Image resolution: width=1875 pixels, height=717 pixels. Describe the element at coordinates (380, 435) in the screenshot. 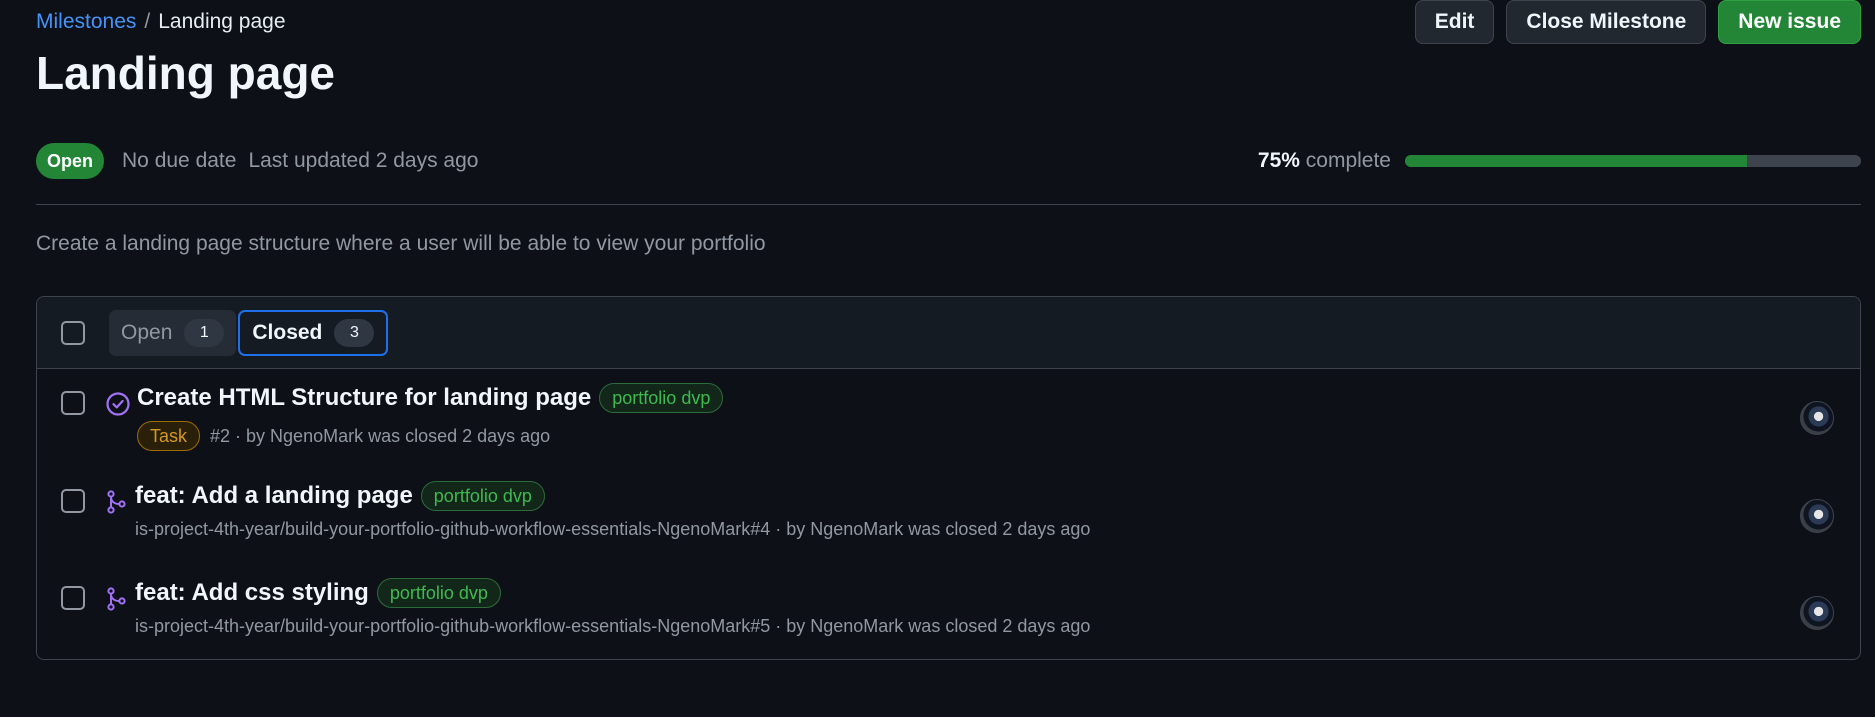

I see `issue-meta-text: #2 · by NgenoMark was closed 2 days ago` at that location.